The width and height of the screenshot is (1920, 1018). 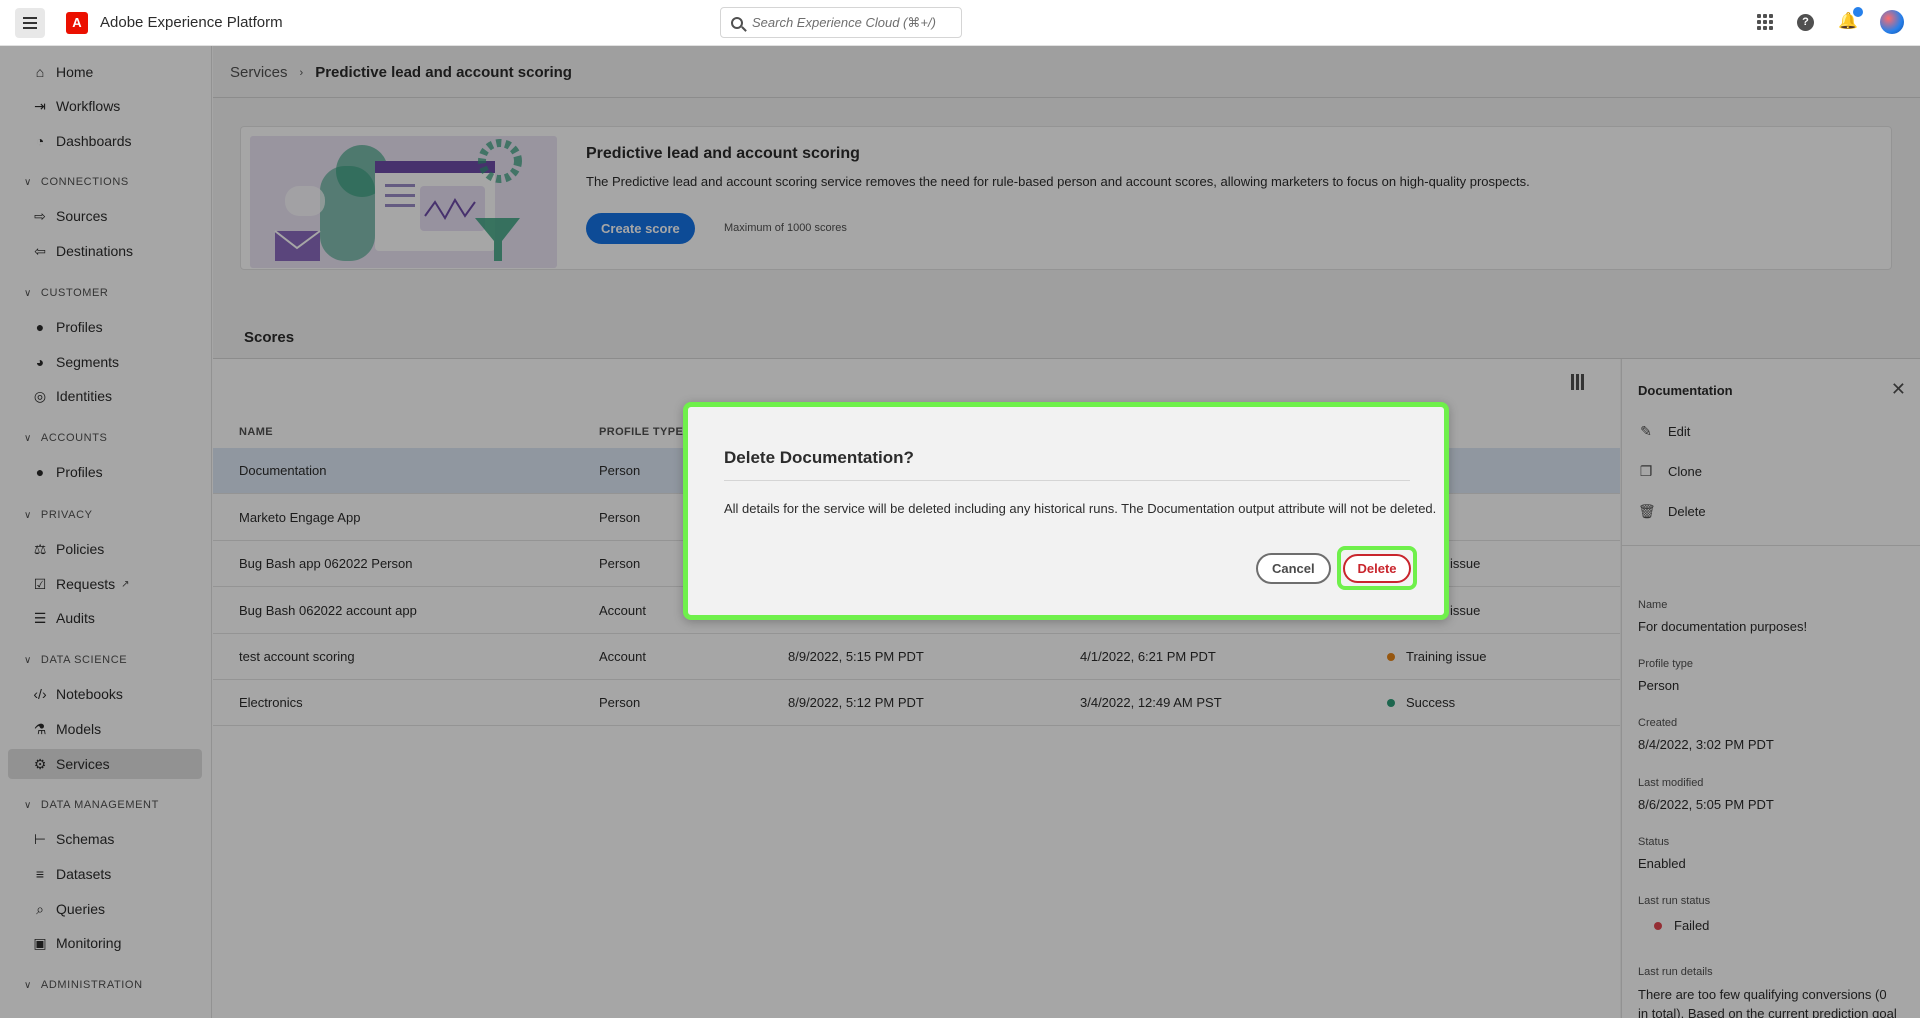 I want to click on divider, so click(x=1067, y=480).